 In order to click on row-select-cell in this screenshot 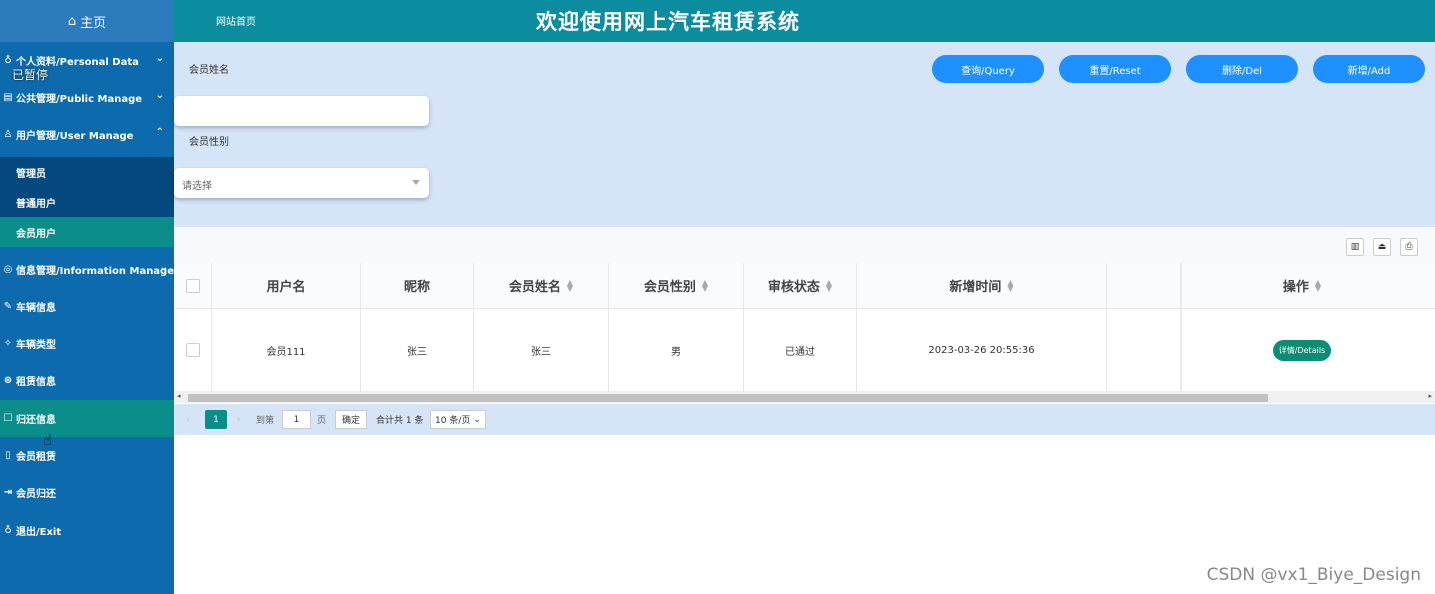, I will do `click(193, 350)`.